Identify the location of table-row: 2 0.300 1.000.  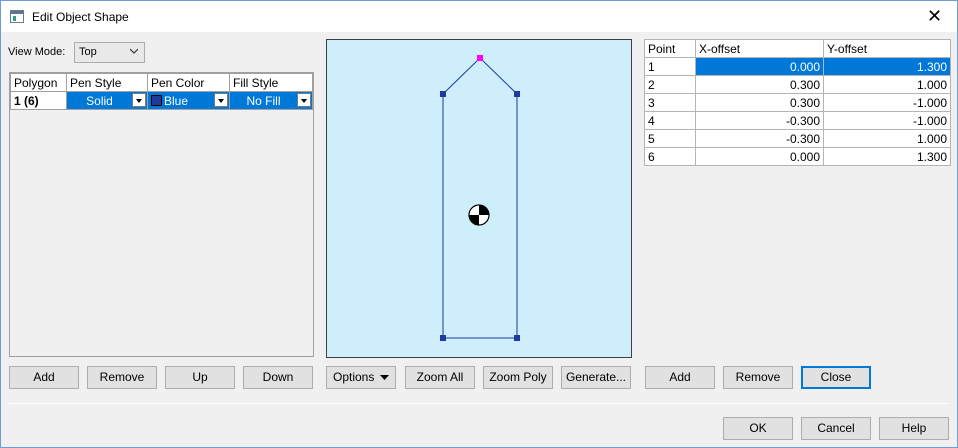
(797, 84).